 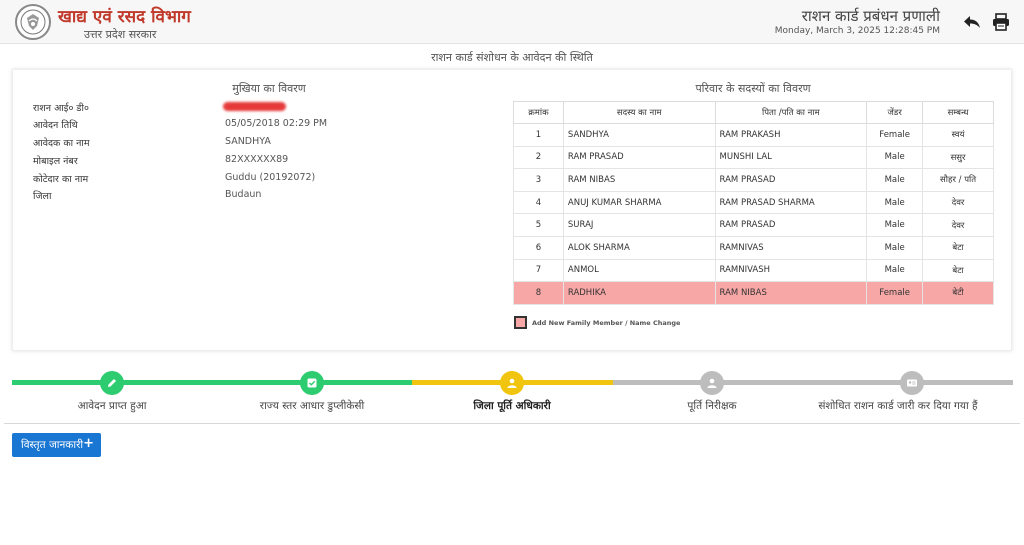 I want to click on page-title: राशन कार्ड संशोधन के आवेदन की स्थिति, so click(x=512, y=57).